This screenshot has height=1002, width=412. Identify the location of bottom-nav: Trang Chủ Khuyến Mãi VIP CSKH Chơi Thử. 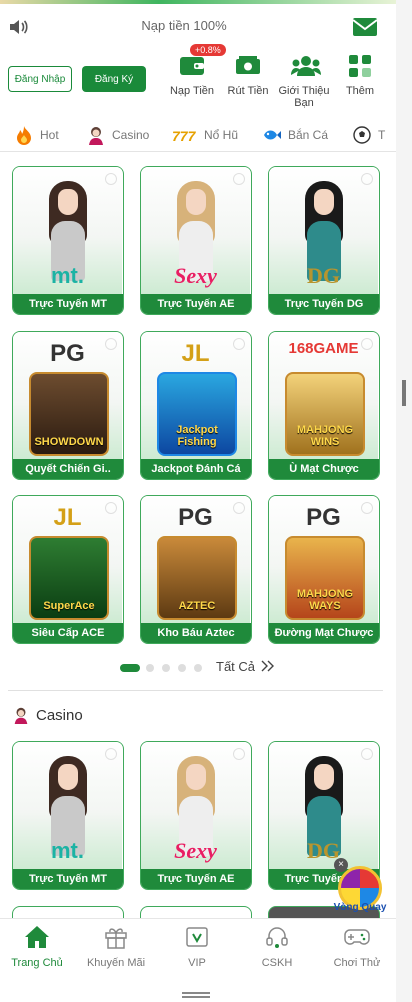
(198, 949).